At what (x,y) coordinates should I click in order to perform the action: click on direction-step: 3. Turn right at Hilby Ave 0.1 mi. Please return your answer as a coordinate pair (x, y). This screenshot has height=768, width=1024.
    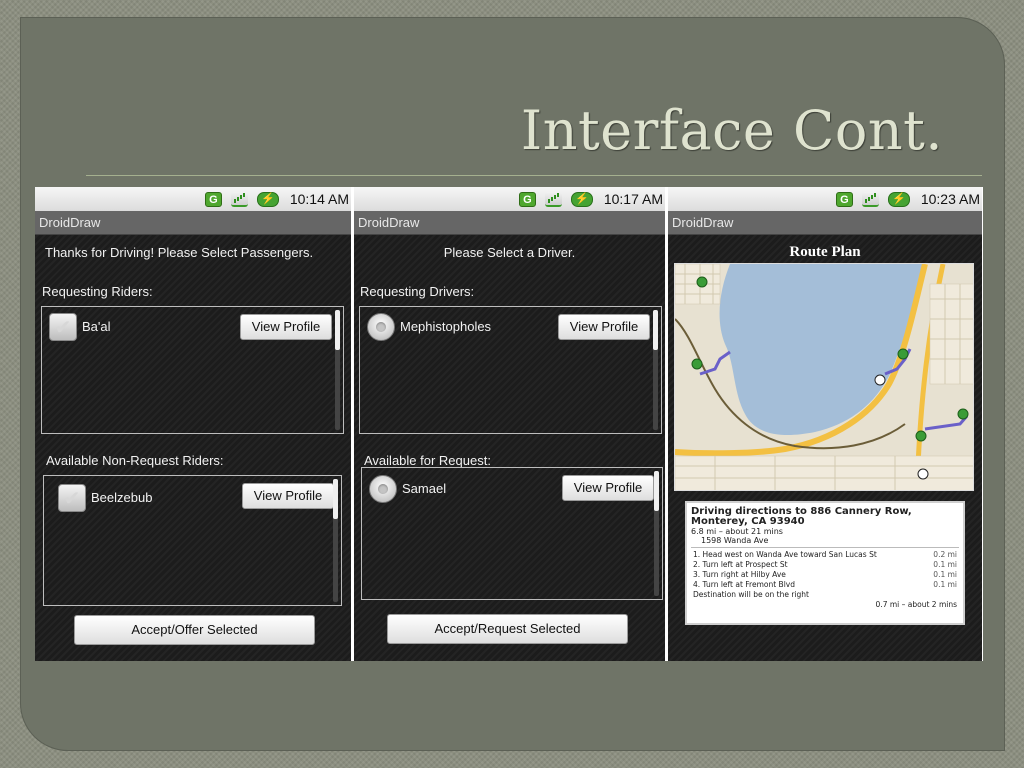
    Looking at the image, I should click on (825, 575).